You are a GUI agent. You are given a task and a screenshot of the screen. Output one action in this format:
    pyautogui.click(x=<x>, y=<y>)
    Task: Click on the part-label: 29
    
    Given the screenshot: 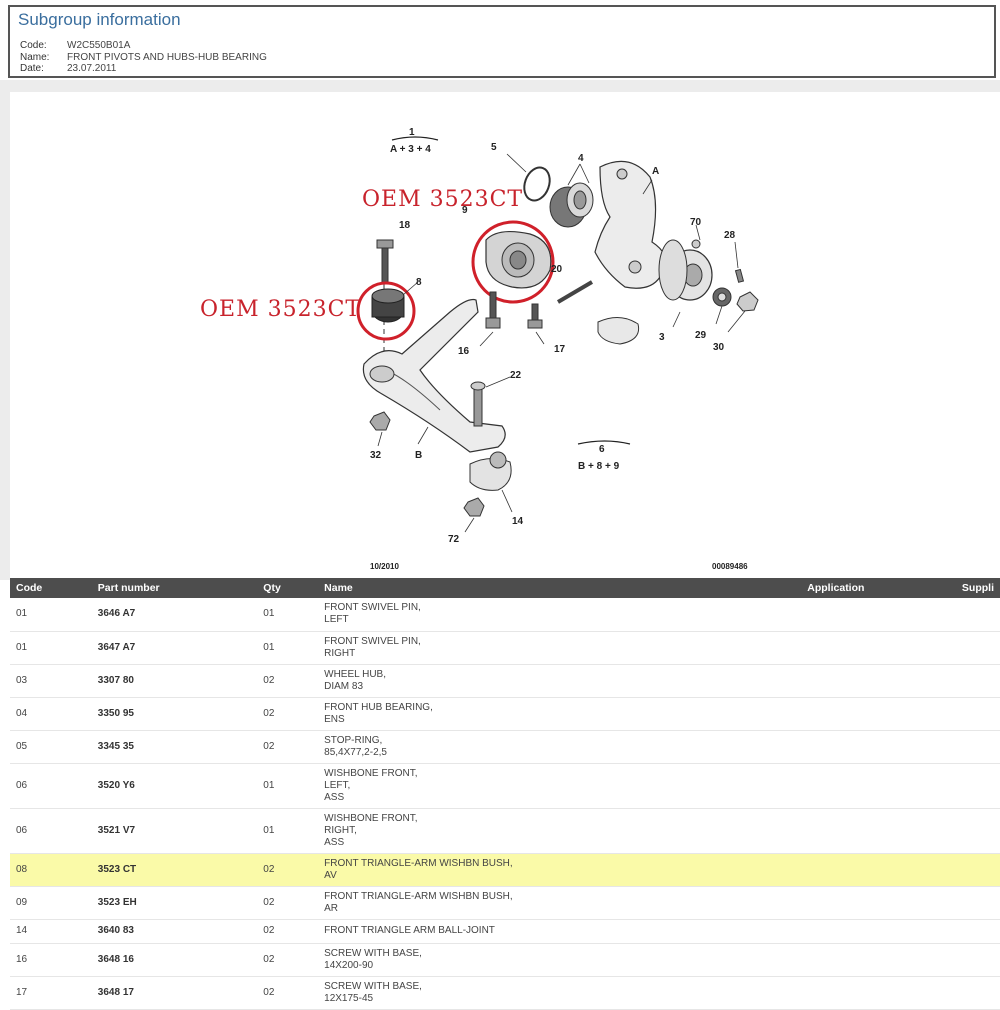 What is the action you would take?
    pyautogui.click(x=700, y=335)
    